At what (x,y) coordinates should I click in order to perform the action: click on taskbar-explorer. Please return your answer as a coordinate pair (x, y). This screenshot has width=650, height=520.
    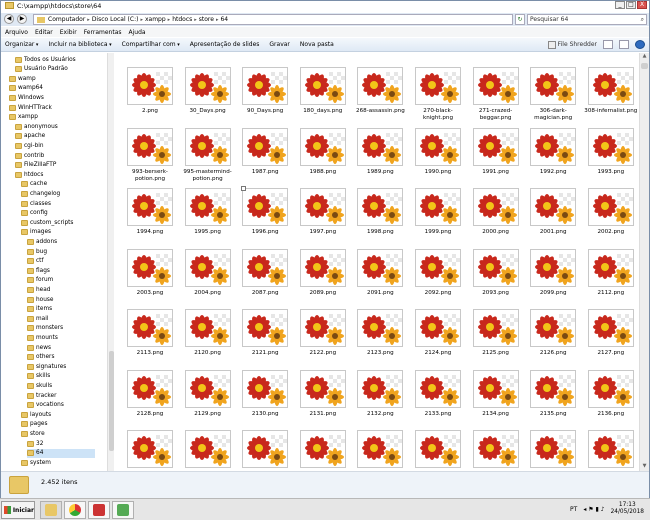
    Looking at the image, I should click on (51, 510).